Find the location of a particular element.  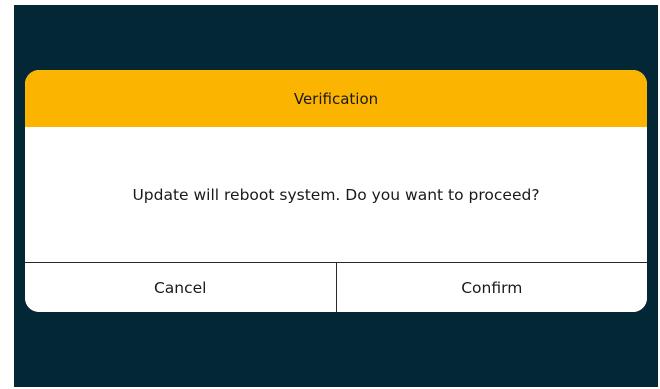

dialog-header: Verification is located at coordinates (336, 98).